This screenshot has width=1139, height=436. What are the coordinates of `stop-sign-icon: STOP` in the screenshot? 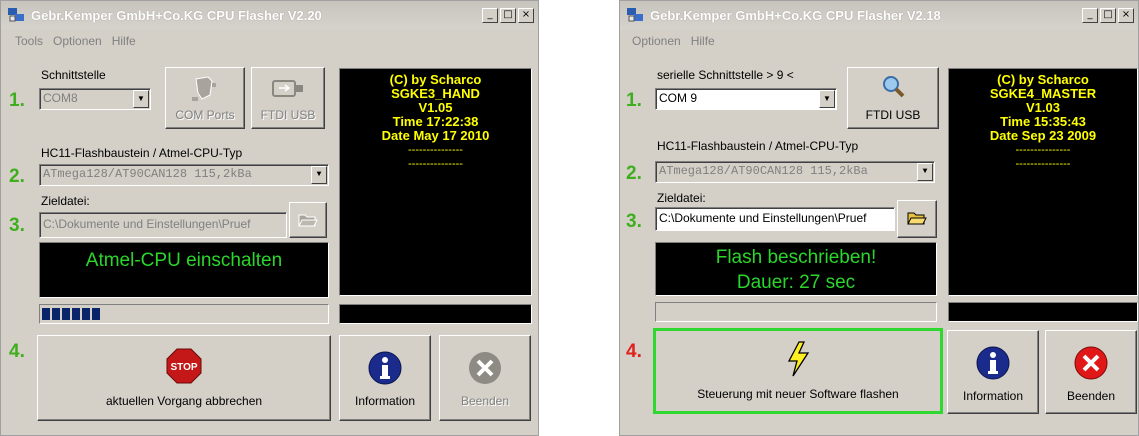 It's located at (184, 366).